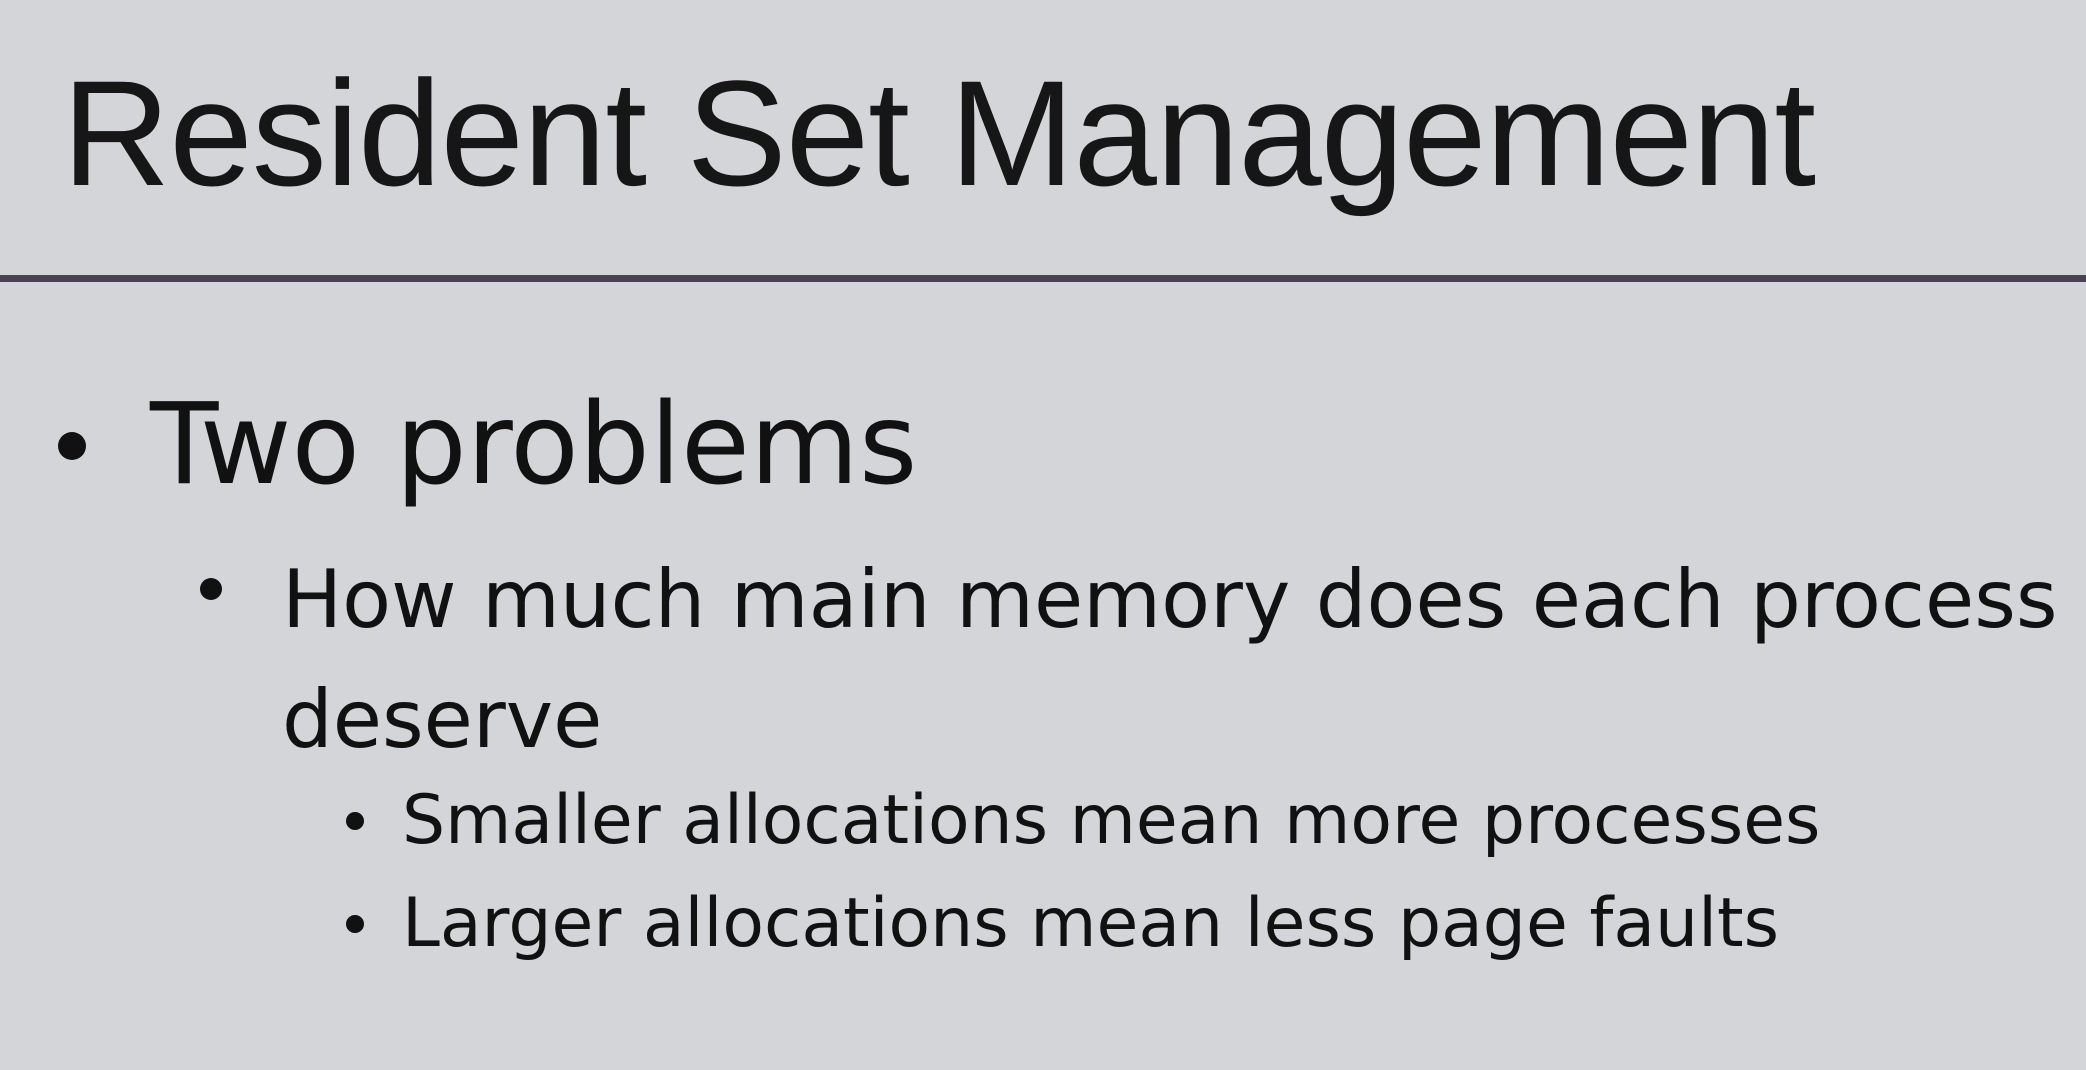  Describe the element at coordinates (534, 445) in the screenshot. I see `bullet-two-problems: Two problems` at that location.